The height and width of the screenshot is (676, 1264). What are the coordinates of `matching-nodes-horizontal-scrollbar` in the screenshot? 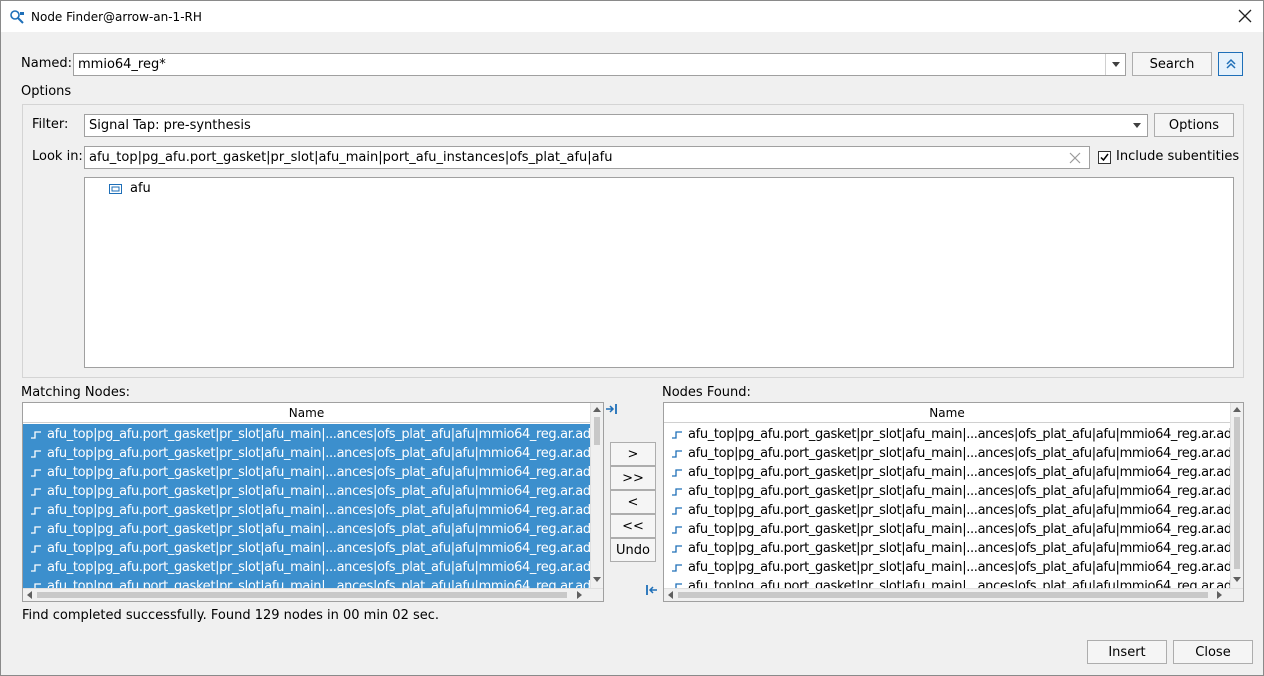 It's located at (313, 594).